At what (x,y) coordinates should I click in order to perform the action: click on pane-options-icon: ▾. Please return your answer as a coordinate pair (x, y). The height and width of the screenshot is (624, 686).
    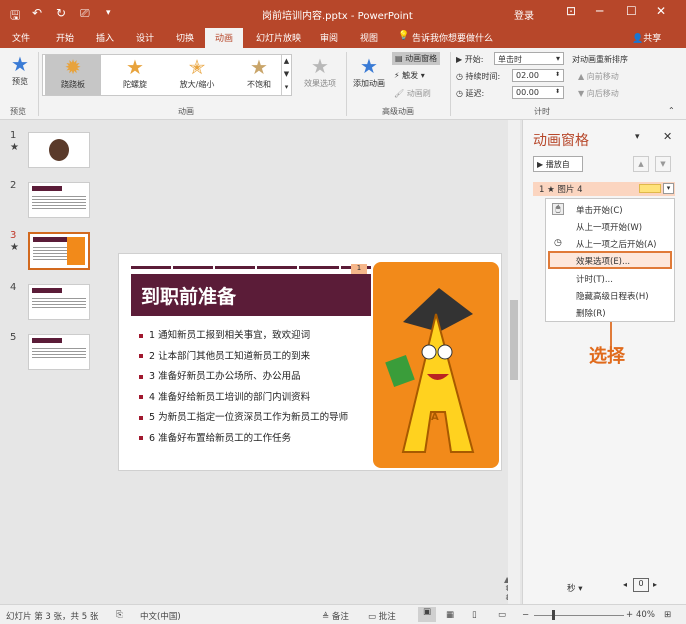
    Looking at the image, I should click on (637, 137).